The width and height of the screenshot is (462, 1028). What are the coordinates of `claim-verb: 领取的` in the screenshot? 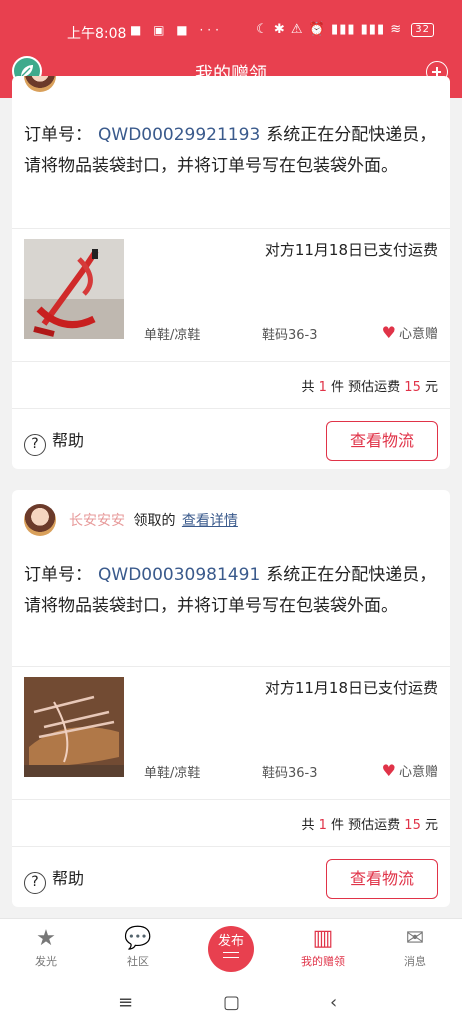 It's located at (154, 521).